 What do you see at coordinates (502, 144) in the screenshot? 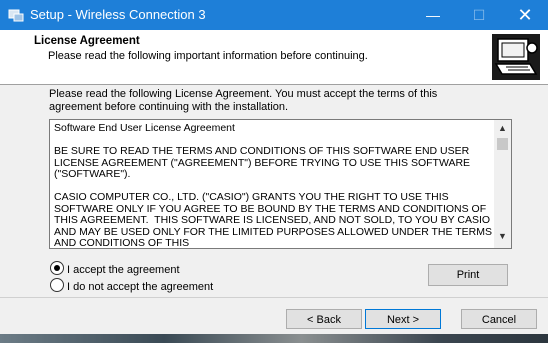
I see `scroll-thumb` at bounding box center [502, 144].